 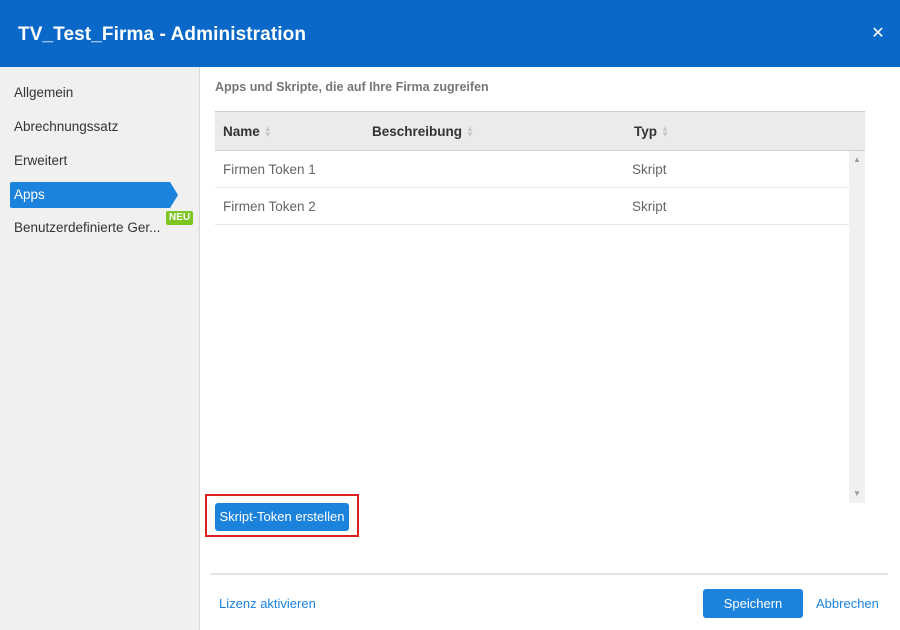 What do you see at coordinates (282, 517) in the screenshot?
I see `create-script-token-button: Skript-Token erstellen` at bounding box center [282, 517].